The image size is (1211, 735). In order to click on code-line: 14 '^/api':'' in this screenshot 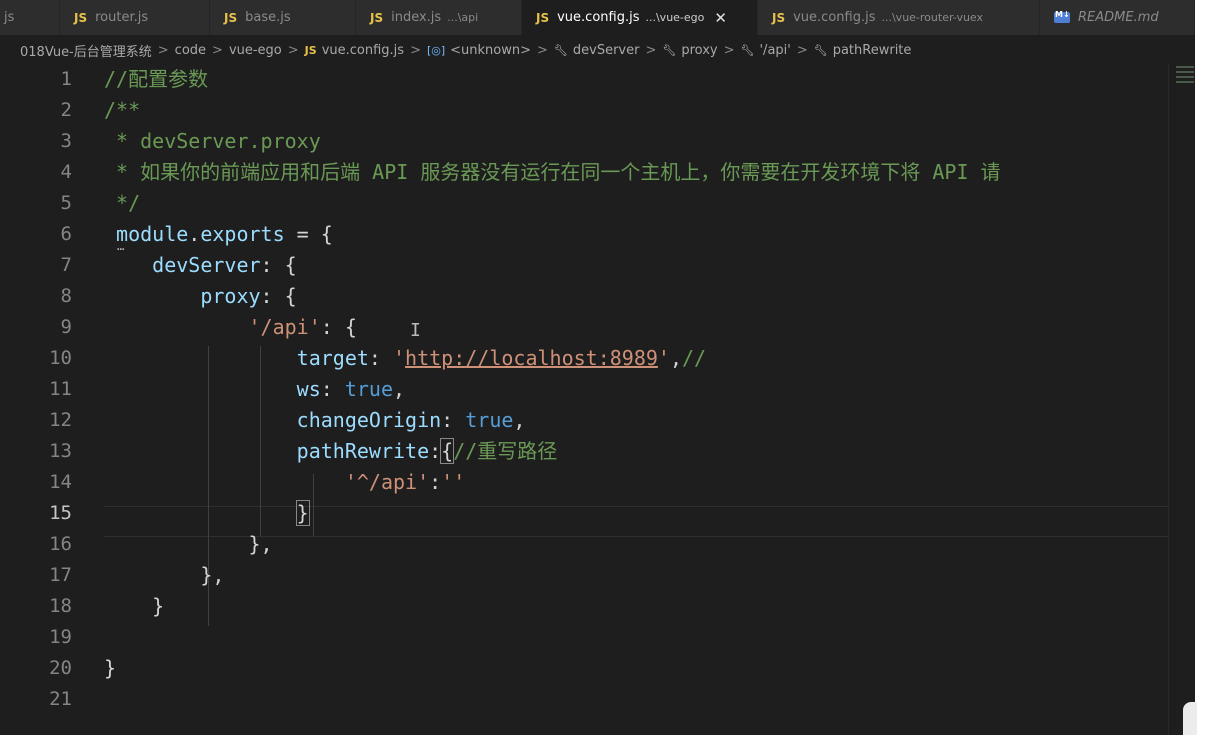, I will do `click(585, 482)`.